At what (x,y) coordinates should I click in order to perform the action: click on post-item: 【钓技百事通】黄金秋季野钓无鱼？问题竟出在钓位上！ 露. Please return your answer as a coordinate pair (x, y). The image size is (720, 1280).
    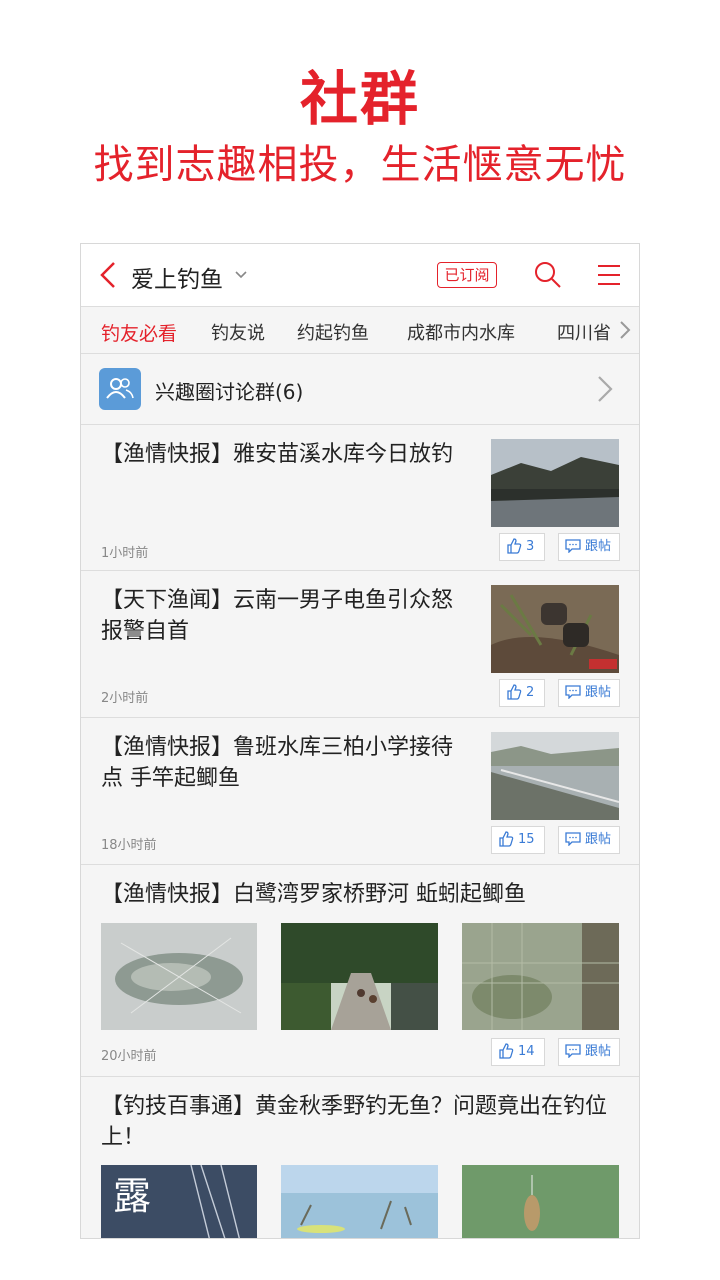
    Looking at the image, I should click on (360, 1157).